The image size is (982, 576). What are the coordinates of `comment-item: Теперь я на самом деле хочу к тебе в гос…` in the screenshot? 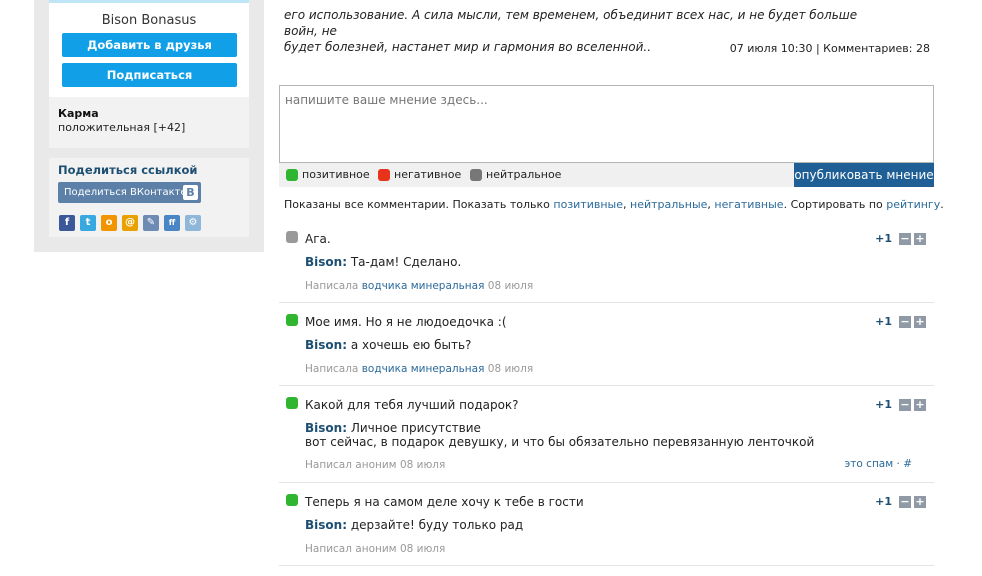 It's located at (606, 528).